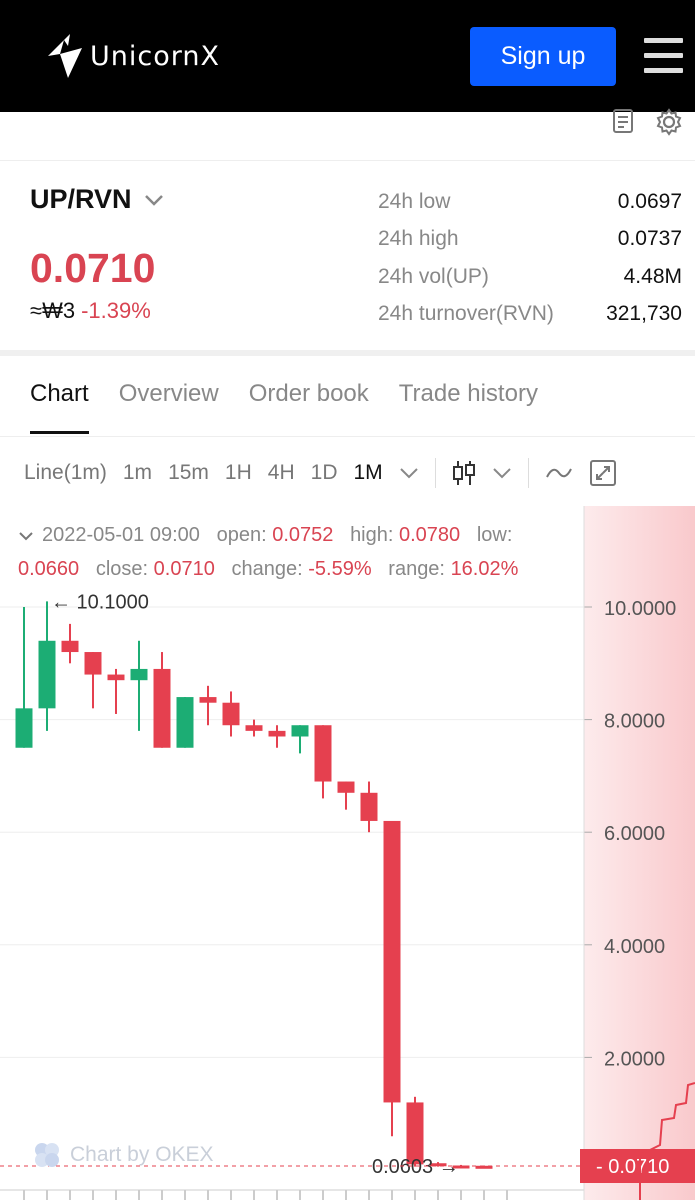  Describe the element at coordinates (430, 535) in the screenshot. I see `info-high: 0.0780` at that location.